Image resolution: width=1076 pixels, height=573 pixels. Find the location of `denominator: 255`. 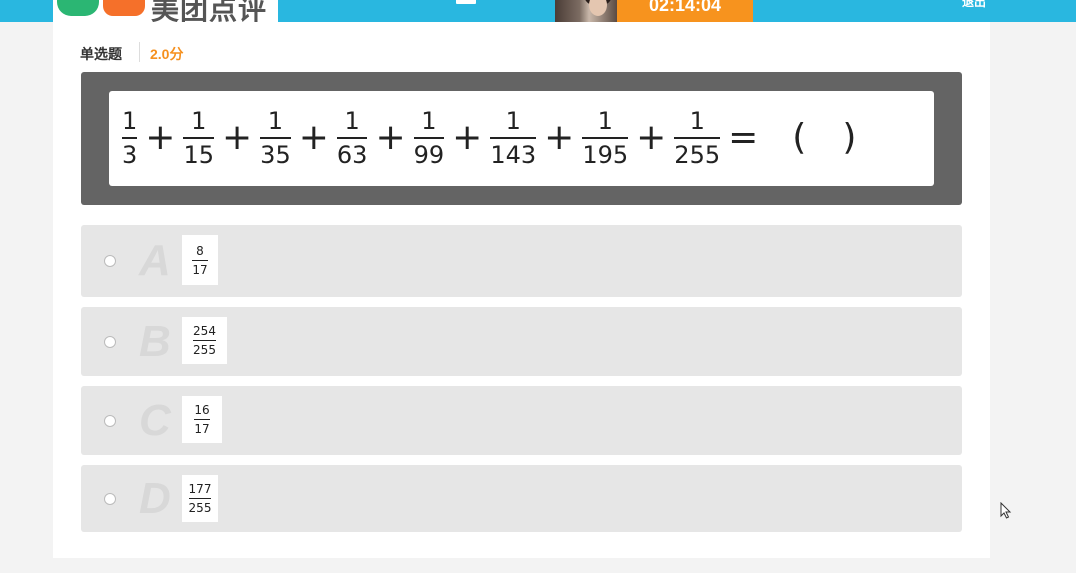

denominator: 255 is located at coordinates (697, 155).